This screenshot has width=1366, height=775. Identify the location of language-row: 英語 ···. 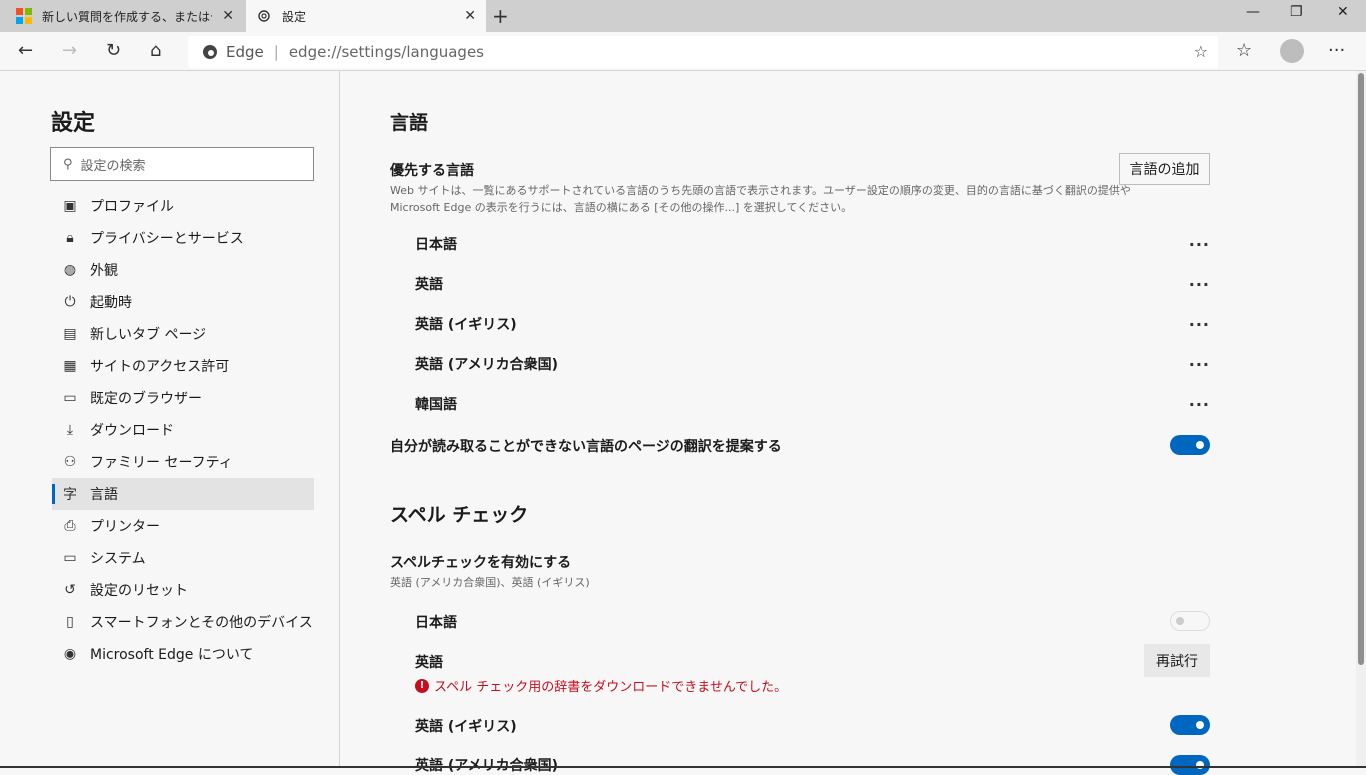
(812, 284).